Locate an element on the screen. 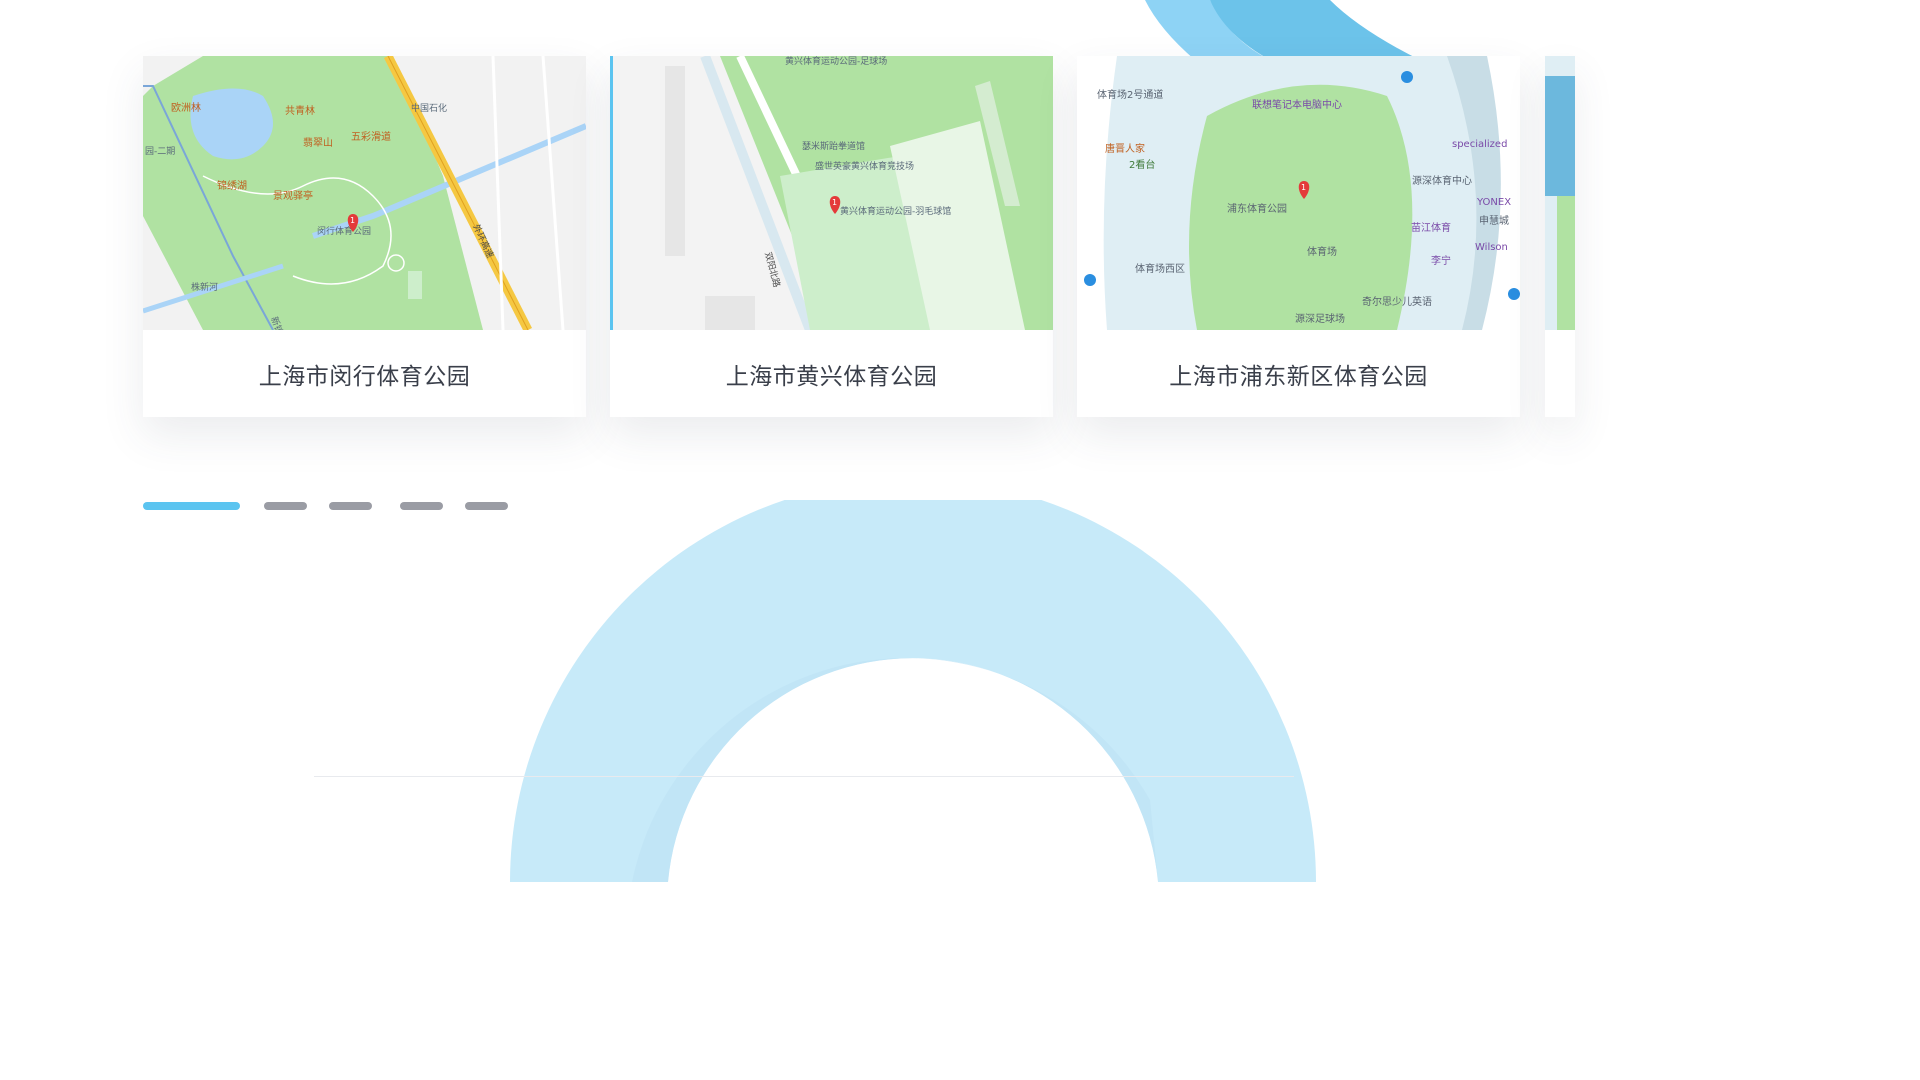 Image resolution: width=1920 pixels, height=1080 pixels. venue-title: 上海市闵行体育公园 is located at coordinates (364, 376).